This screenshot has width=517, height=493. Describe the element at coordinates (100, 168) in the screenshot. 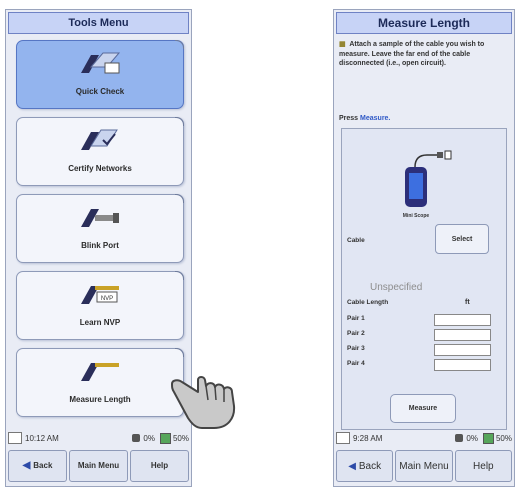

I see `menu-item-label: Certify Networks` at that location.